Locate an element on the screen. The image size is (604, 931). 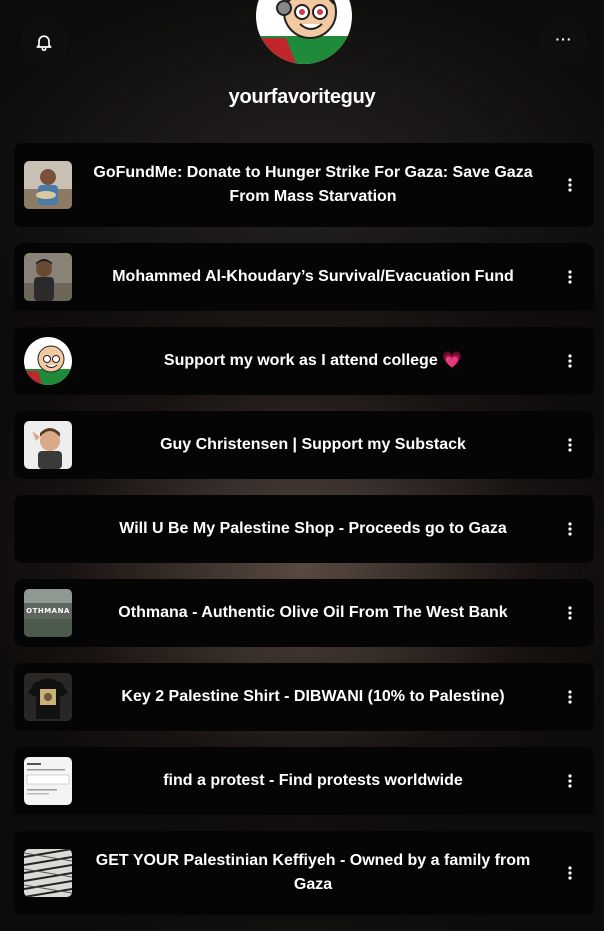
bell-icon is located at coordinates (44, 43).